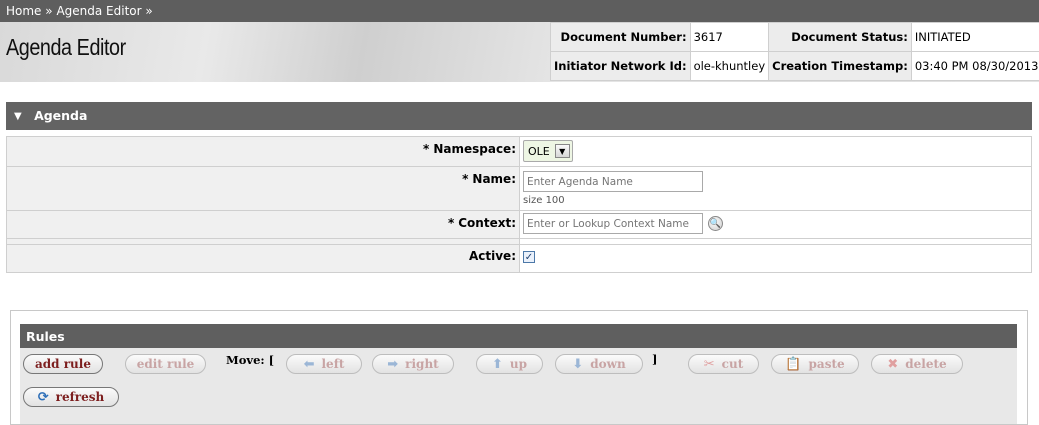  Describe the element at coordinates (492, 256) in the screenshot. I see `active-label: Active:` at that location.